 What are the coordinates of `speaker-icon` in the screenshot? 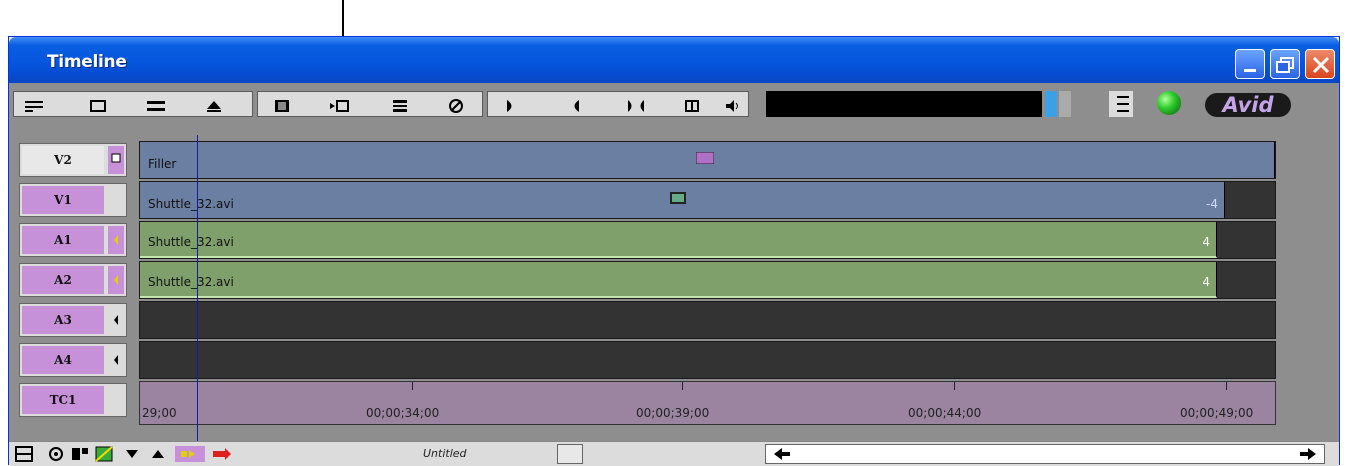 It's located at (734, 106).